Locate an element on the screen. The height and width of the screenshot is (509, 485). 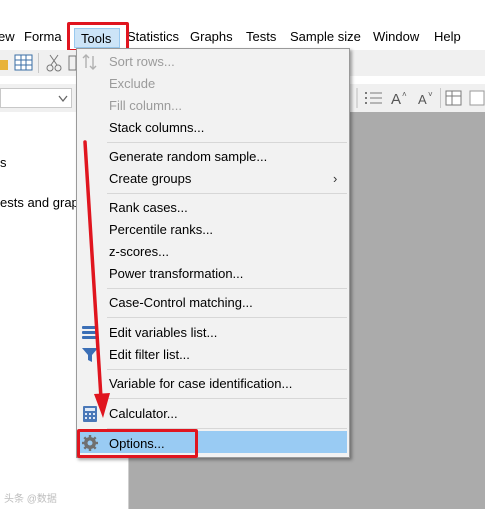
annotation-arrow-icon is located at coordinates (96, 279).